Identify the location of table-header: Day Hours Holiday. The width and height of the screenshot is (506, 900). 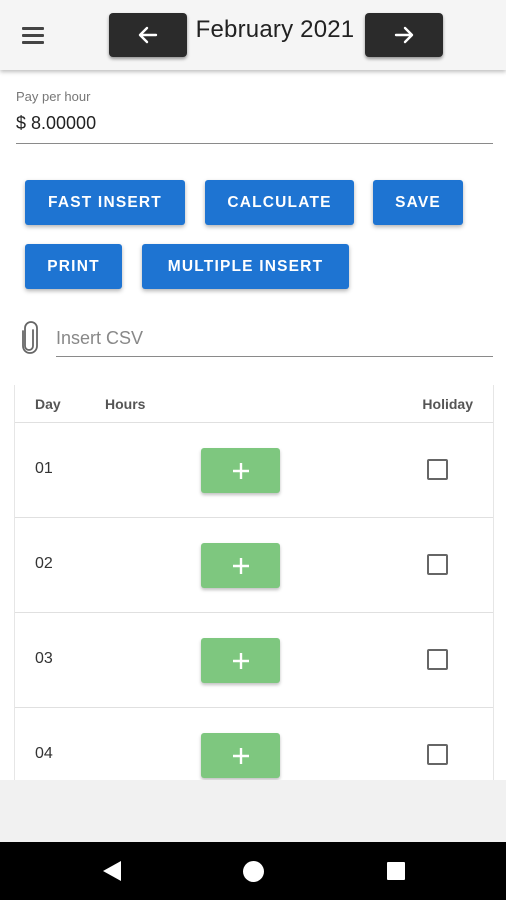
(254, 404).